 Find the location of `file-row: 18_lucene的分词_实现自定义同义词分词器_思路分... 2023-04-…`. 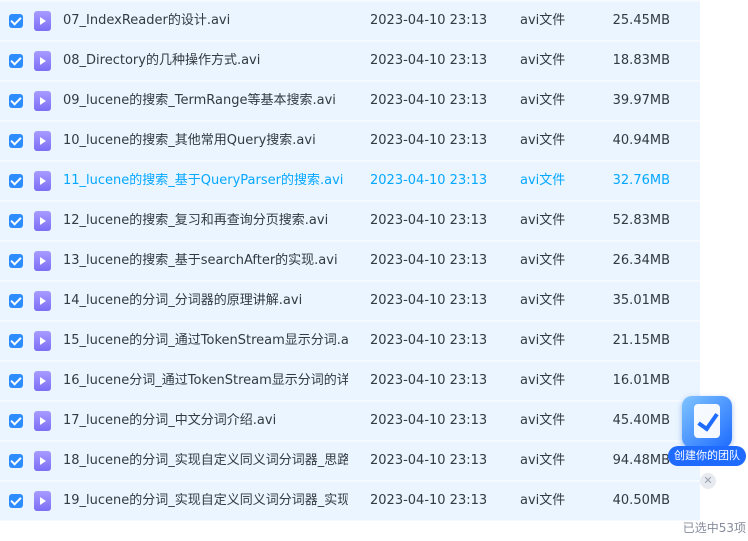

file-row: 18_lucene的分词_实现自定义同义词分词器_思路分... 2023-04-… is located at coordinates (350, 461).